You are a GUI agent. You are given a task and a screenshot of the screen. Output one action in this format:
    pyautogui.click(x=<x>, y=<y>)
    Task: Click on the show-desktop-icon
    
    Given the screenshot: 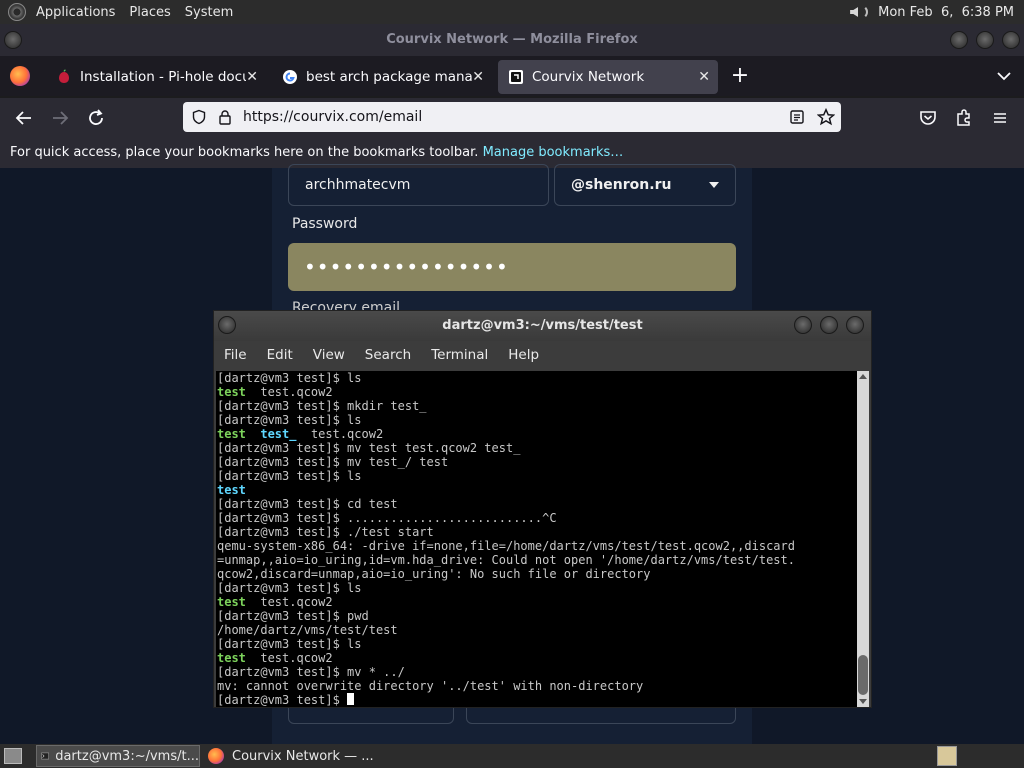 What is the action you would take?
    pyautogui.click(x=13, y=756)
    